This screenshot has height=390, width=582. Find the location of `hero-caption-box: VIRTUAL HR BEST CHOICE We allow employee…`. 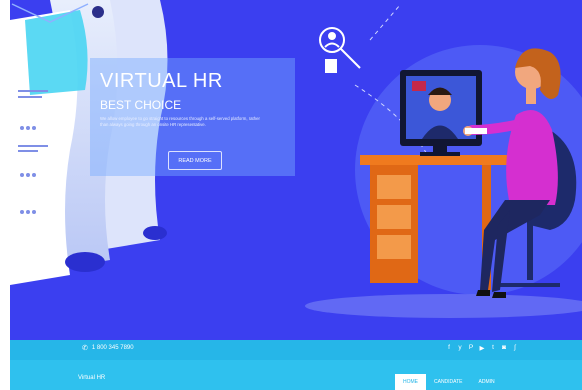

hero-caption-box: VIRTUAL HR BEST CHOICE We allow employee… is located at coordinates (192, 117).